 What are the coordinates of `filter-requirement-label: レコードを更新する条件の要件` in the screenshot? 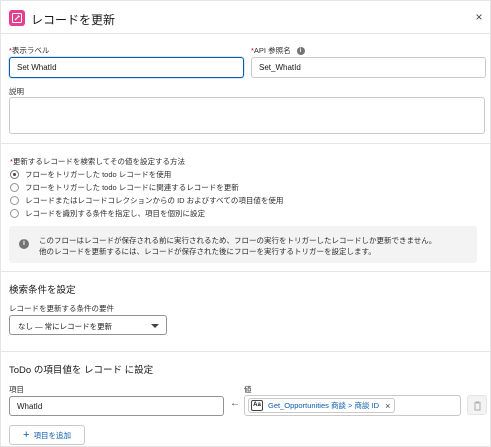 It's located at (61, 308).